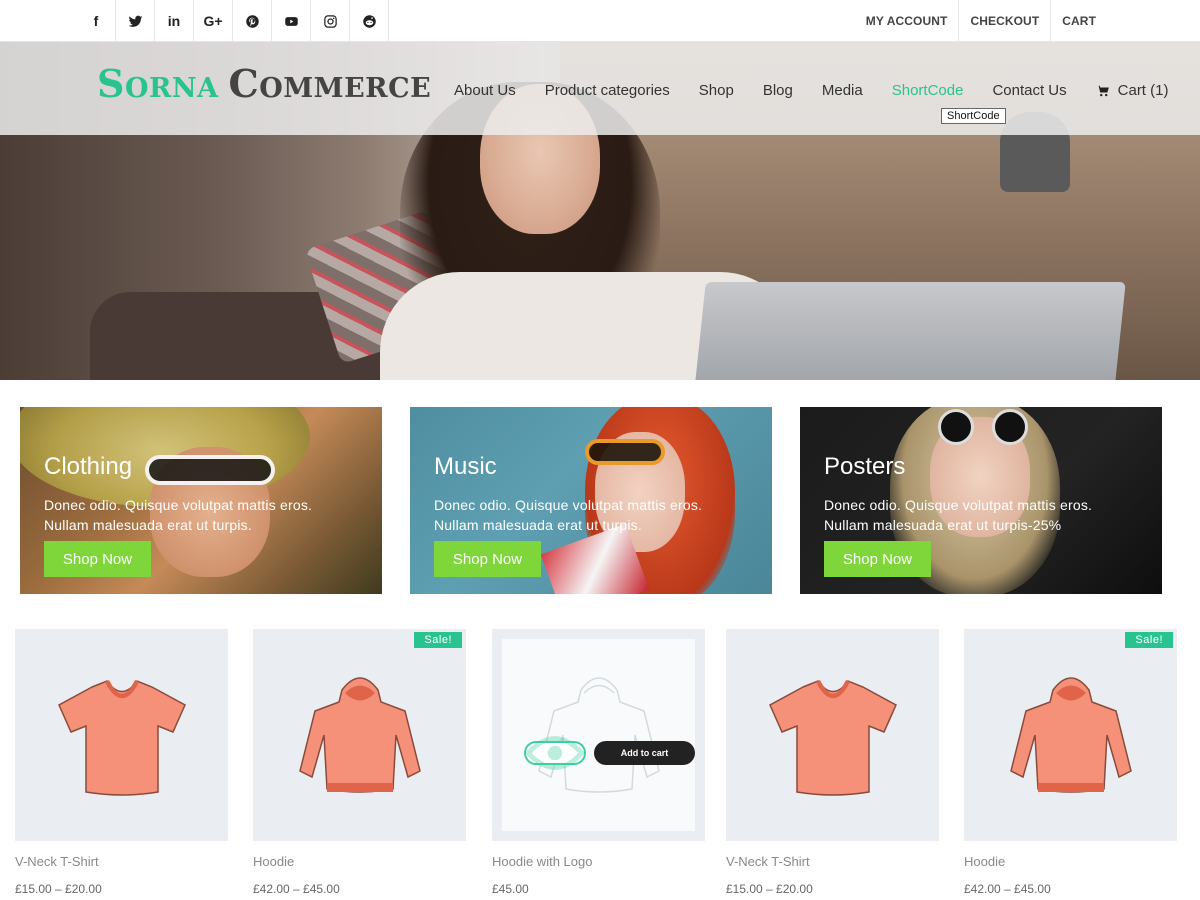 The width and height of the screenshot is (1200, 900). I want to click on nav-shortcode: ShortCode, so click(928, 90).